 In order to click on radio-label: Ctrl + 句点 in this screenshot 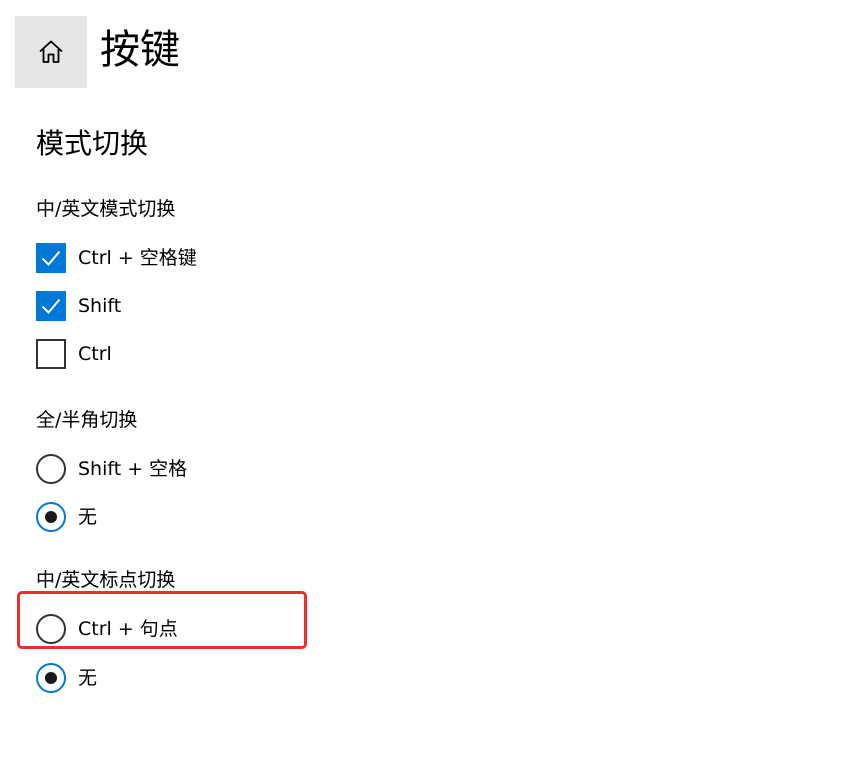, I will do `click(128, 629)`.